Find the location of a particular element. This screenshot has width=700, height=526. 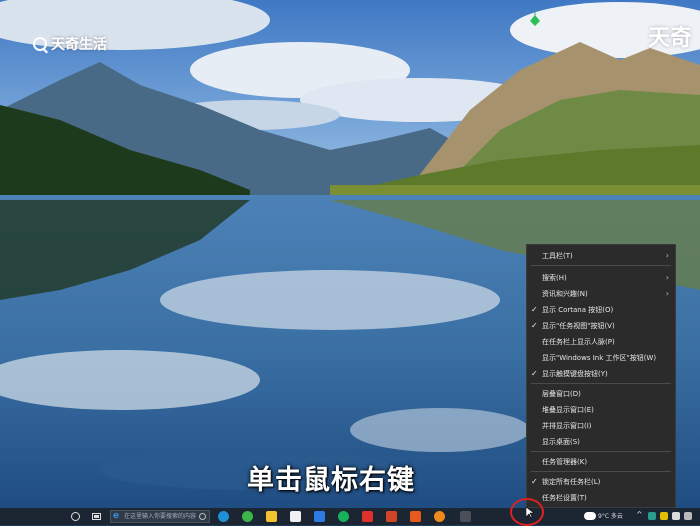

weather-text: 9°C 多云 is located at coordinates (610, 515).